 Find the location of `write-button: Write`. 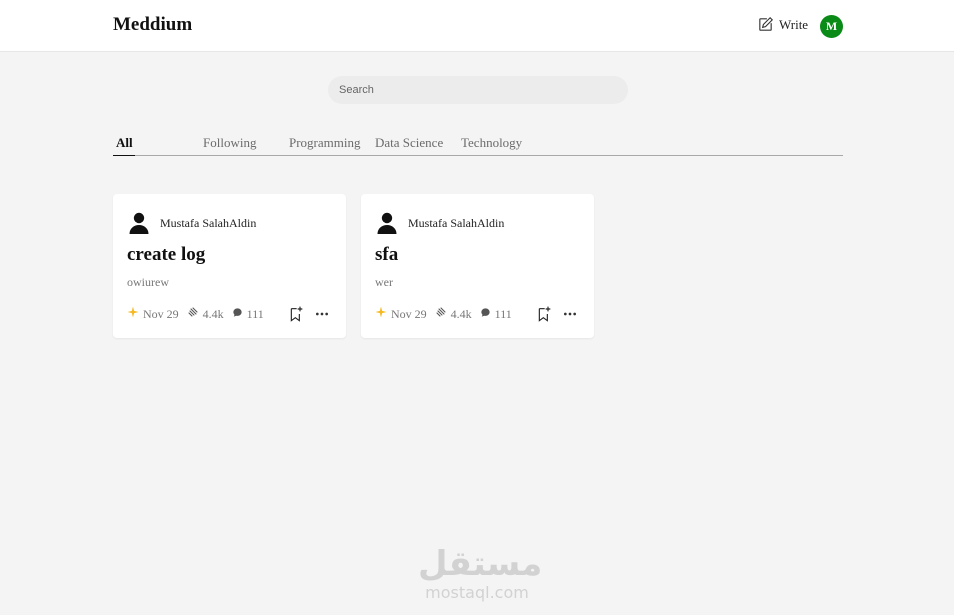

write-button: Write is located at coordinates (782, 24).